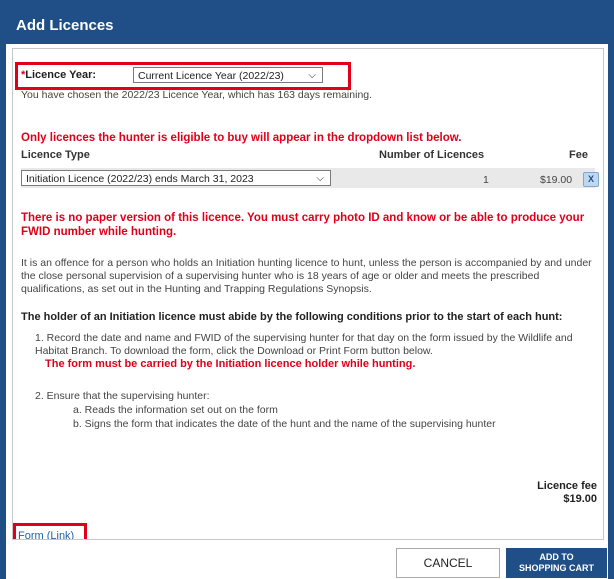 The height and width of the screenshot is (579, 614). What do you see at coordinates (448, 563) in the screenshot?
I see `cancel-button: CANCEL` at bounding box center [448, 563].